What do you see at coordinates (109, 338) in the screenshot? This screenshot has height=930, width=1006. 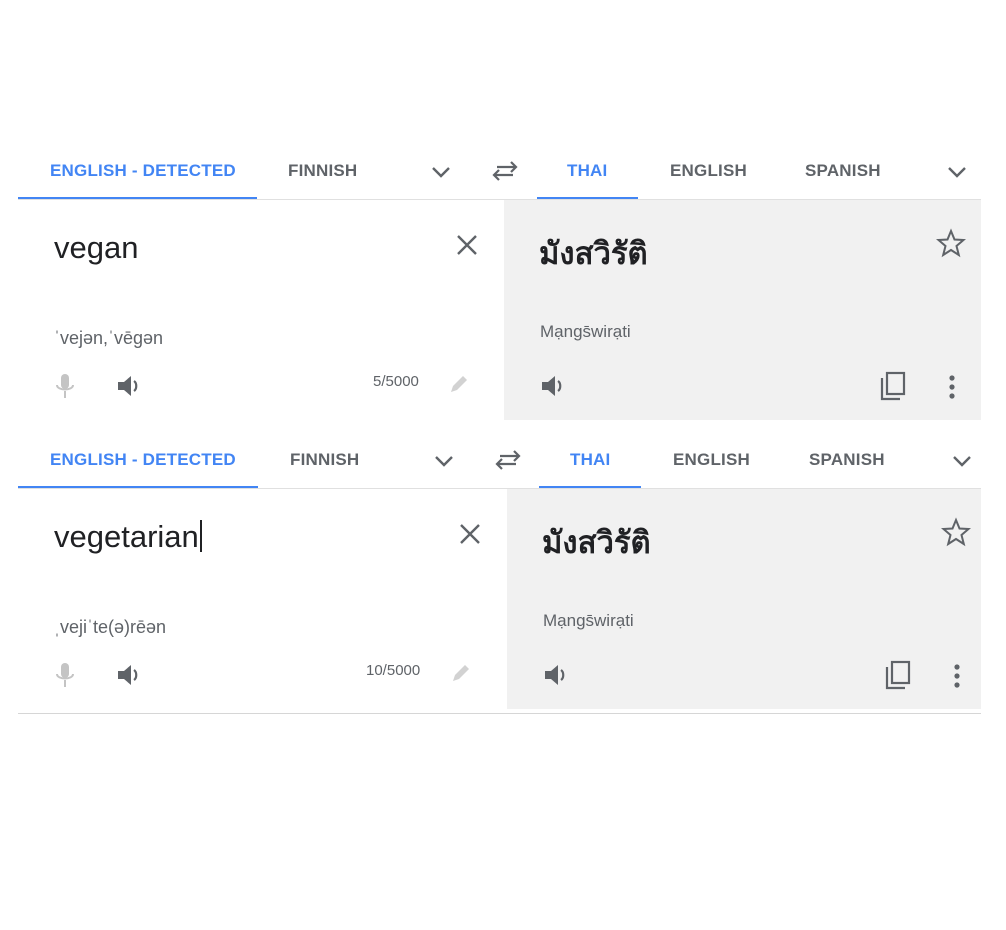 I see `phonetic-text: ˈvejən,ˈvēgən` at bounding box center [109, 338].